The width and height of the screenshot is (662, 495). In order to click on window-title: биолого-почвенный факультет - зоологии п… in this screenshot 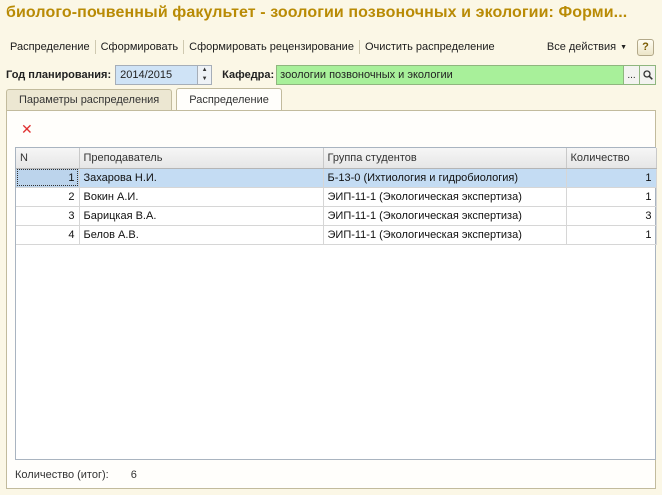, I will do `click(317, 12)`.